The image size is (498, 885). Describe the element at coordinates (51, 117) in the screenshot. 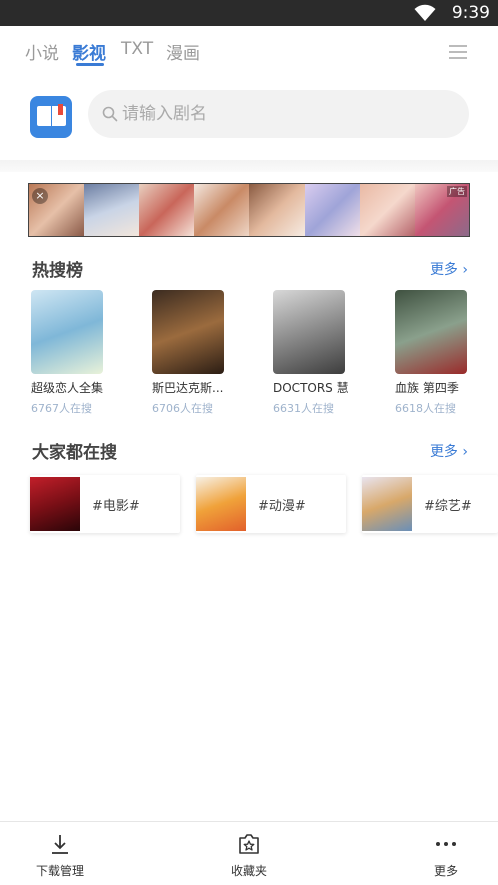

I see `app-logo` at that location.